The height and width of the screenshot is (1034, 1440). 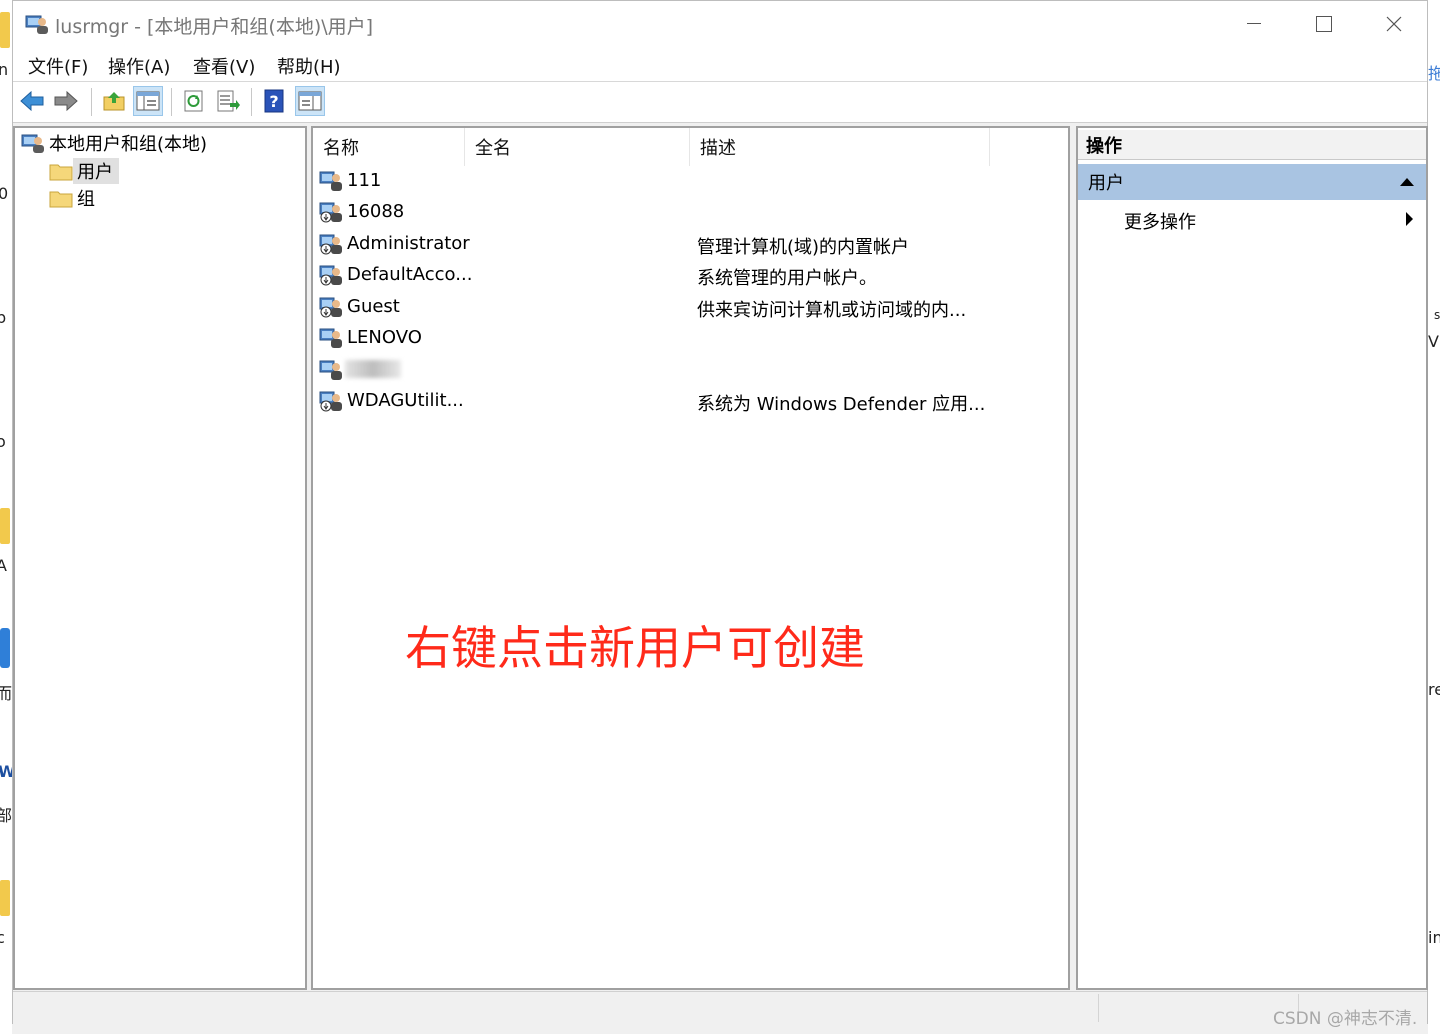 I want to click on desktop-label-fragment: s, so click(x=1437, y=315).